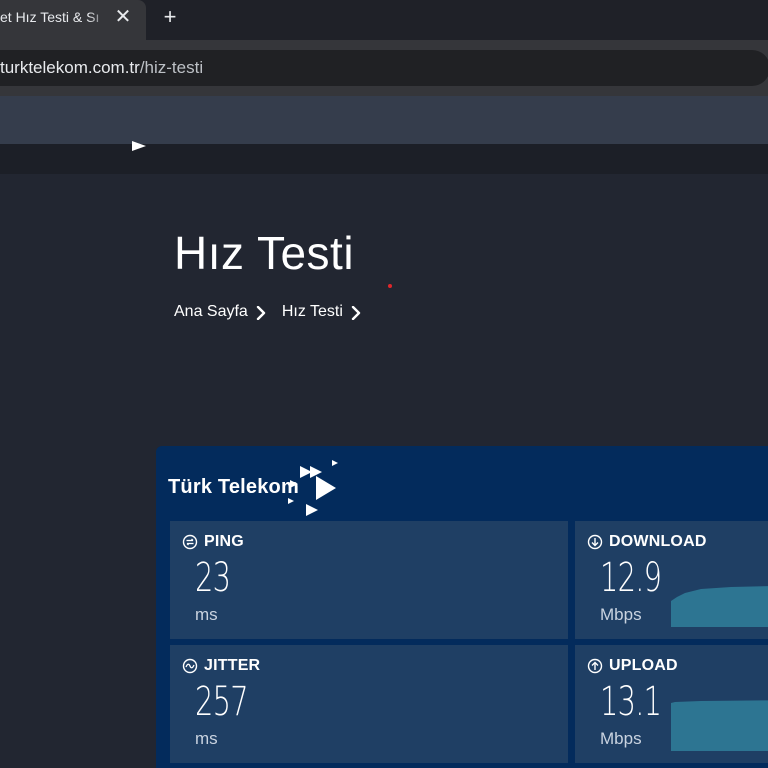 This screenshot has width=768, height=768. I want to click on download-label: DOWNLOAD, so click(658, 541).